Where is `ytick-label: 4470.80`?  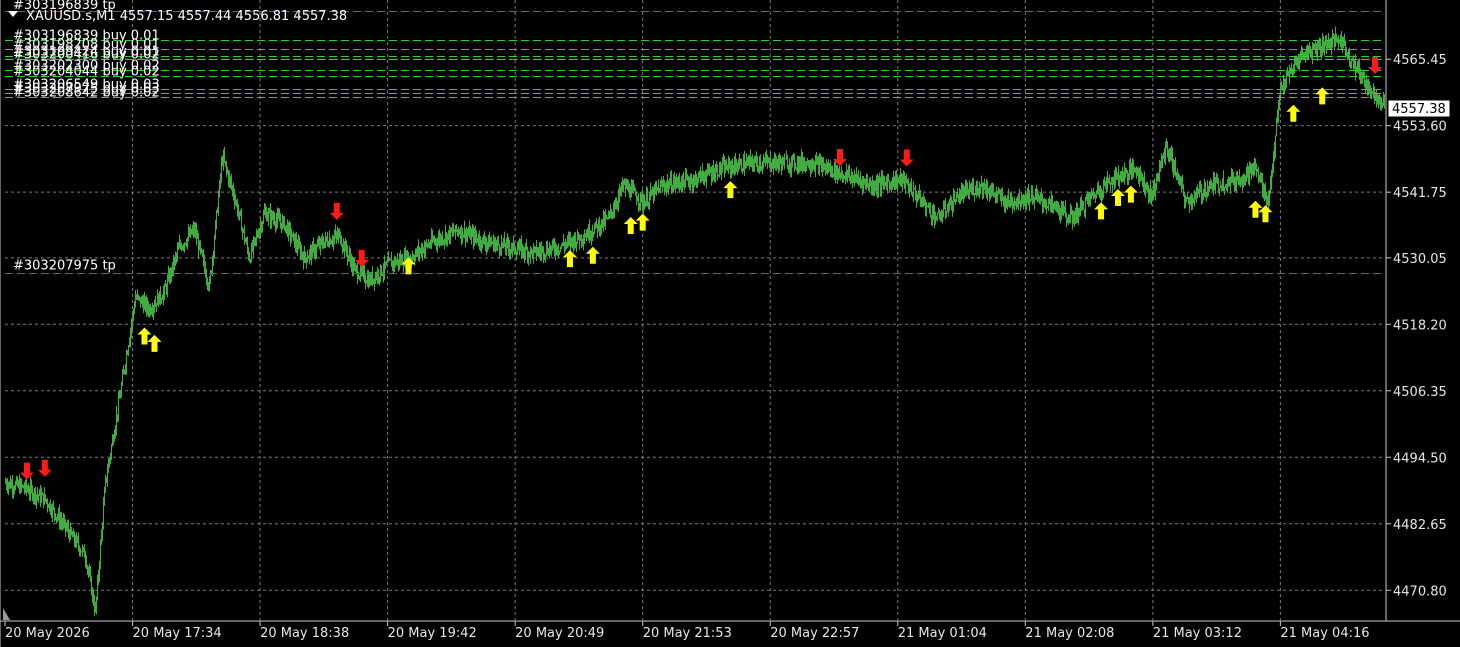 ytick-label: 4470.80 is located at coordinates (1420, 591).